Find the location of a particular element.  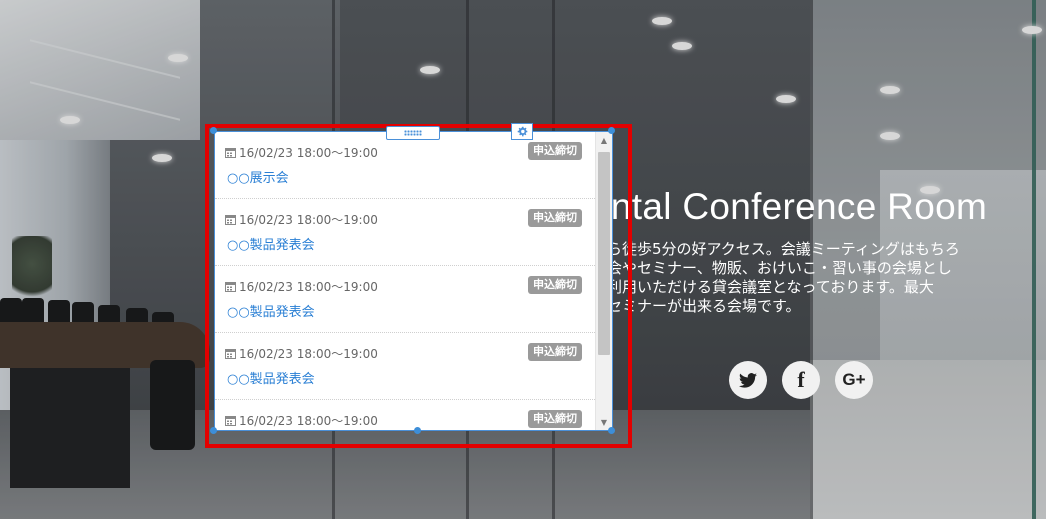

widget-settings-button is located at coordinates (522, 131).